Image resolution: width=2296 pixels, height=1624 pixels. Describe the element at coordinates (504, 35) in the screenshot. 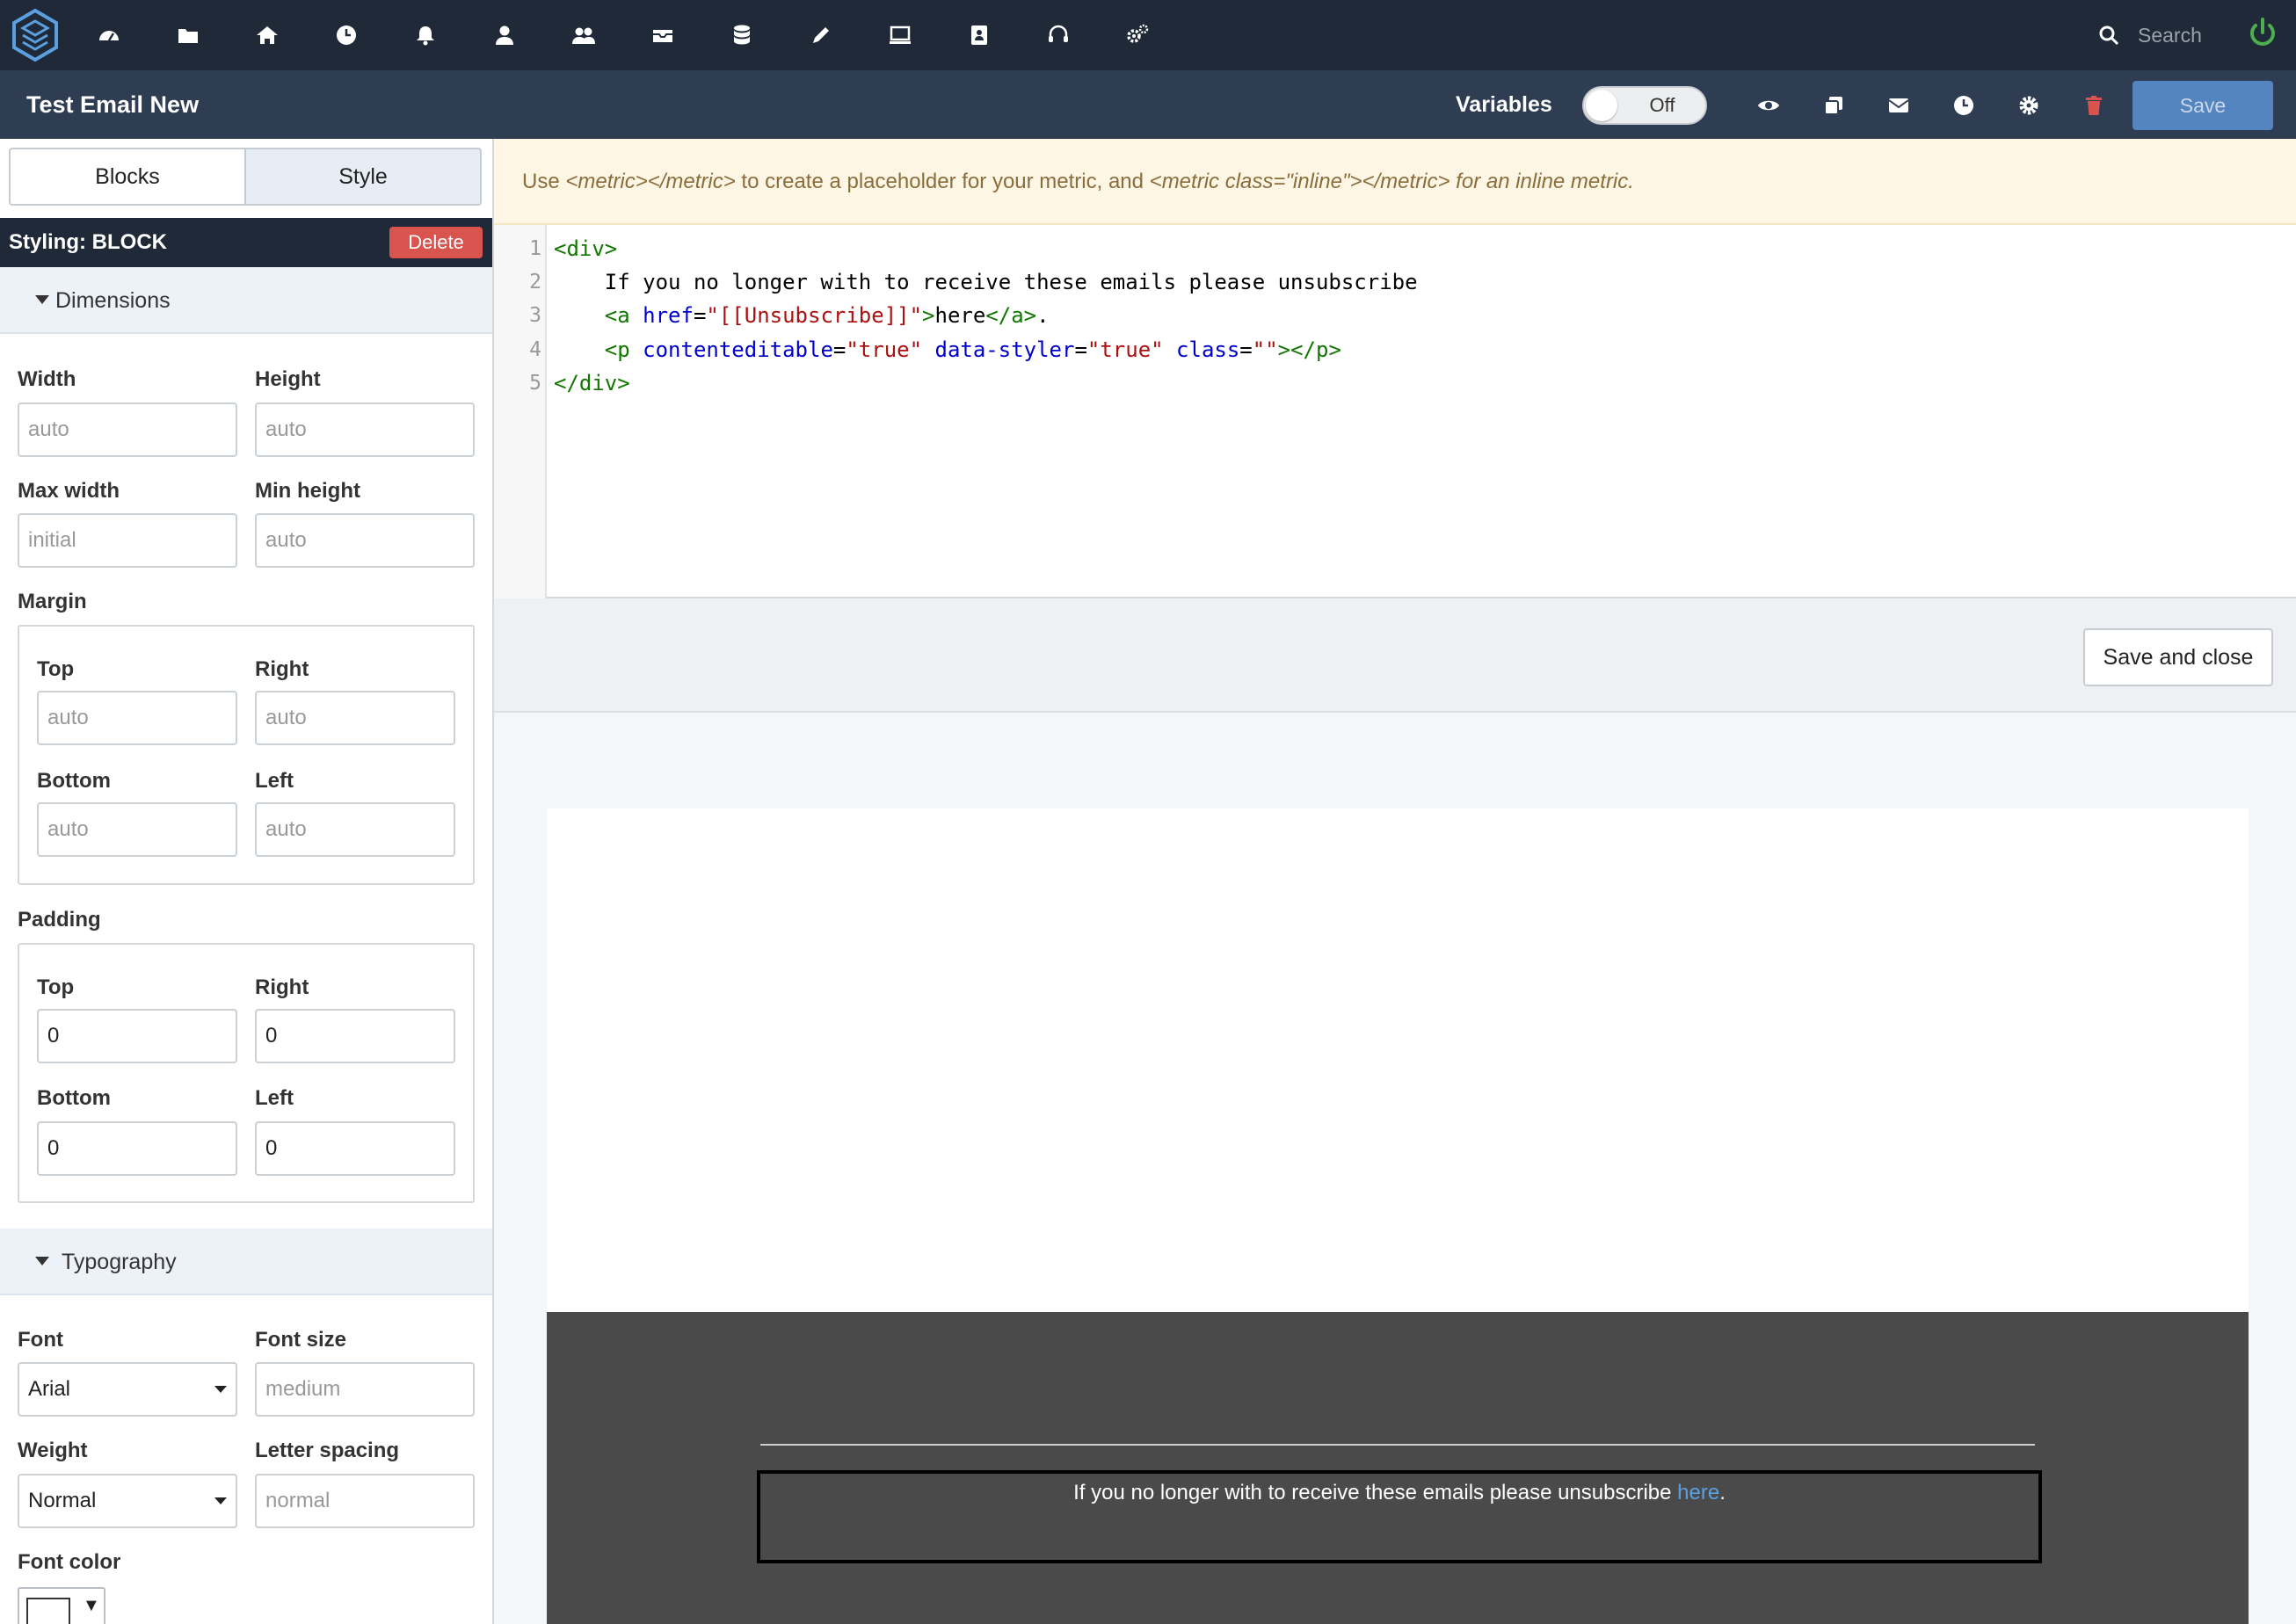

I see `user-icon` at that location.